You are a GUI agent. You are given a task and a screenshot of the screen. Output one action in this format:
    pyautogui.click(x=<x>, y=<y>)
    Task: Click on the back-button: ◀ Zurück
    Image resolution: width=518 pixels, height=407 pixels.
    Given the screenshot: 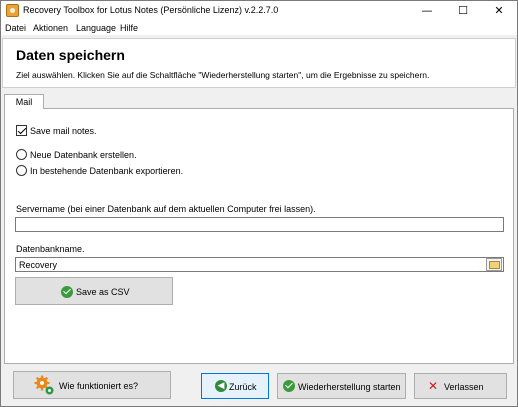 What is the action you would take?
    pyautogui.click(x=235, y=386)
    